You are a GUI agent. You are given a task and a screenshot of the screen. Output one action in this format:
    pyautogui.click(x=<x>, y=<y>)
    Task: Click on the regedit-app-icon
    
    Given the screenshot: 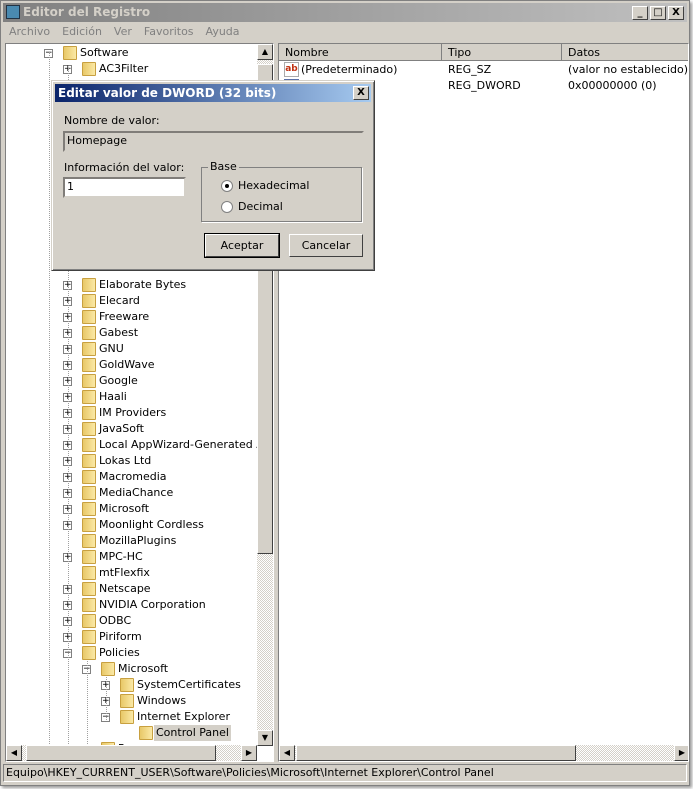 What is the action you would take?
    pyautogui.click(x=13, y=12)
    